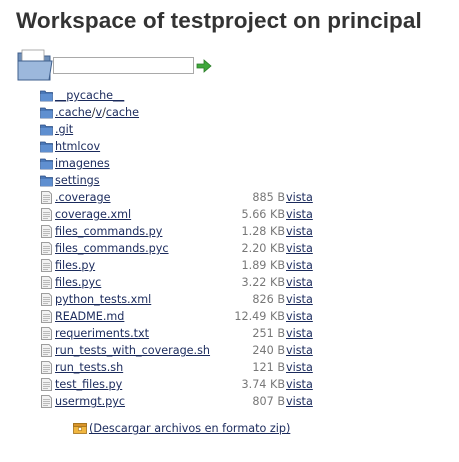  Describe the element at coordinates (75, 265) in the screenshot. I see `file-link: files.py` at that location.